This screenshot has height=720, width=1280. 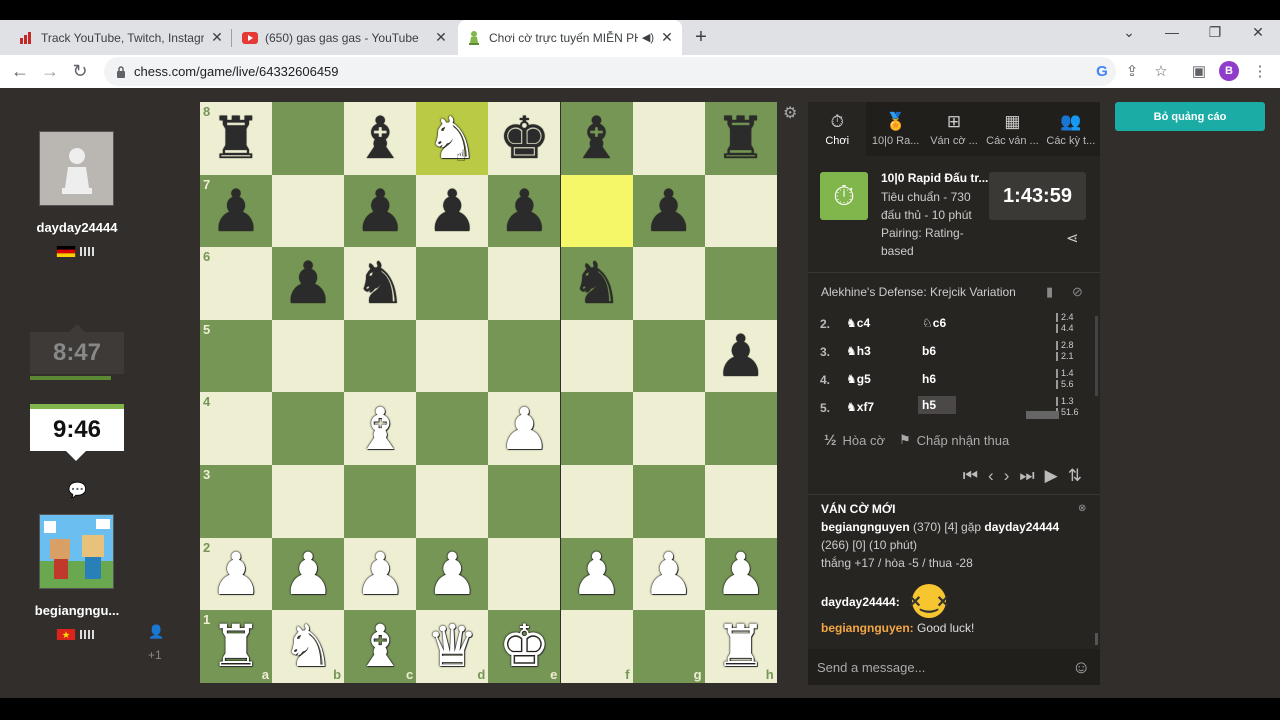 I want to click on draw-button: ½ Hòa cờ, so click(x=854, y=440).